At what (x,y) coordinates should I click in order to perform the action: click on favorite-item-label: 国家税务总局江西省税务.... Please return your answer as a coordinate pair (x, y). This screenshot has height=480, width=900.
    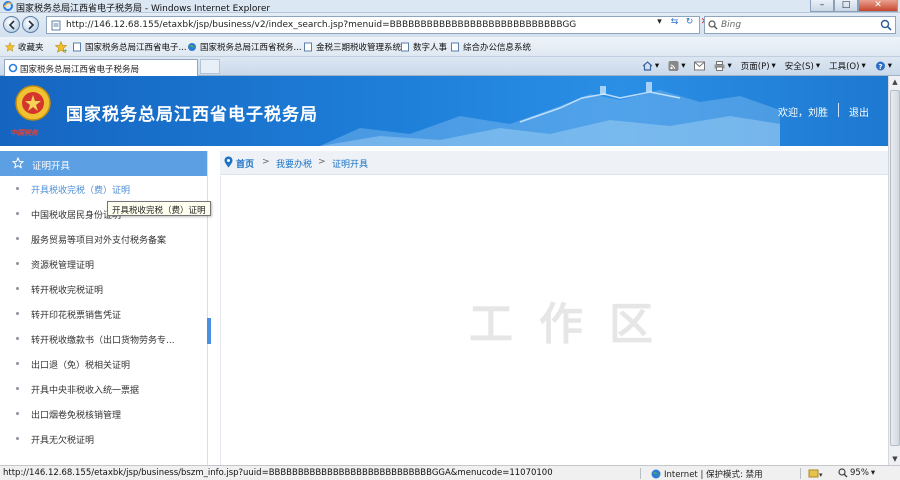
    Looking at the image, I should click on (251, 48).